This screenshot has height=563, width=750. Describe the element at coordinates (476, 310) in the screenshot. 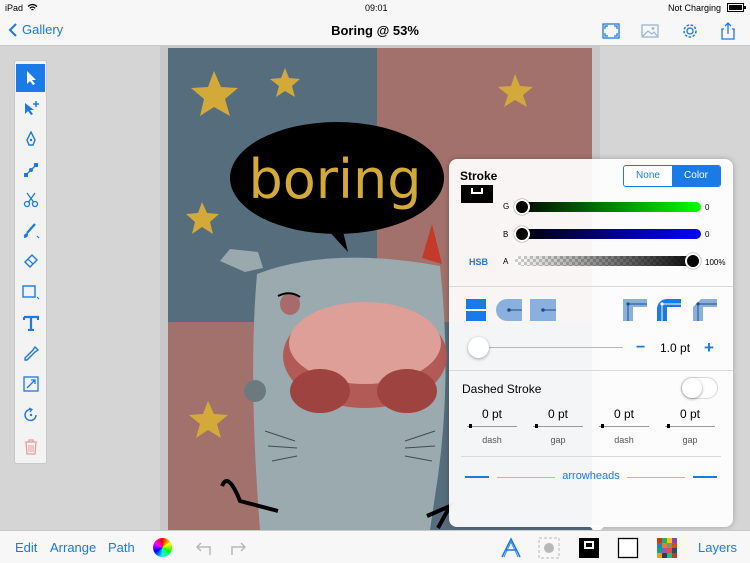

I see `butt-cap-icon` at that location.